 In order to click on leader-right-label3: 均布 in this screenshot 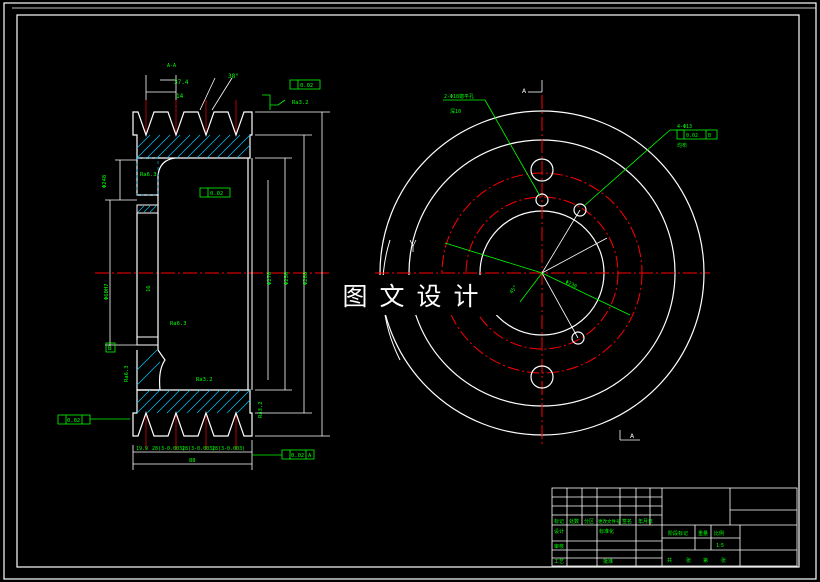, I will do `click(682, 145)`.